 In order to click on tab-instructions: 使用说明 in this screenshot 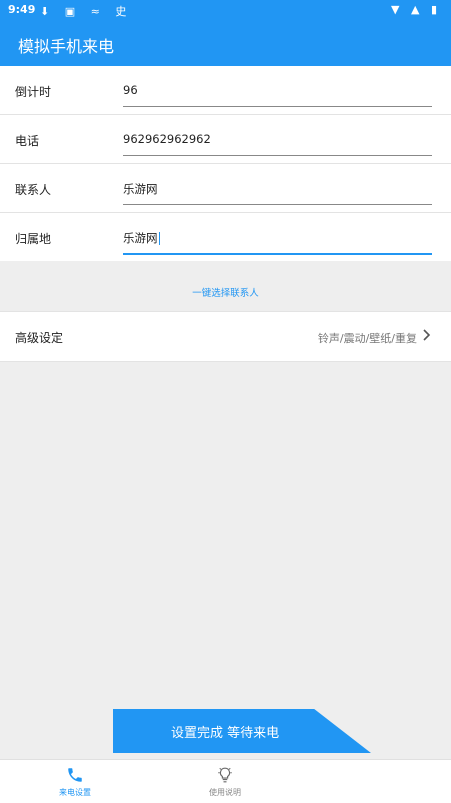, I will do `click(225, 781)`.